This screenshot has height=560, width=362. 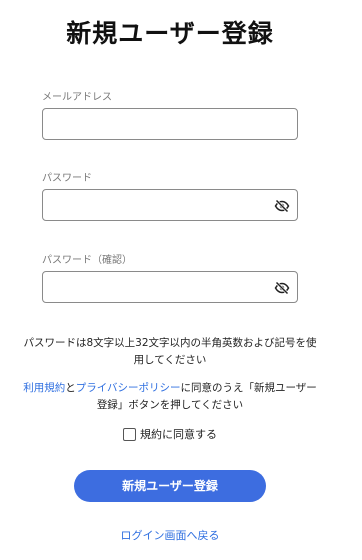 What do you see at coordinates (178, 434) in the screenshot?
I see `agree-label: 規約に同意する` at bounding box center [178, 434].